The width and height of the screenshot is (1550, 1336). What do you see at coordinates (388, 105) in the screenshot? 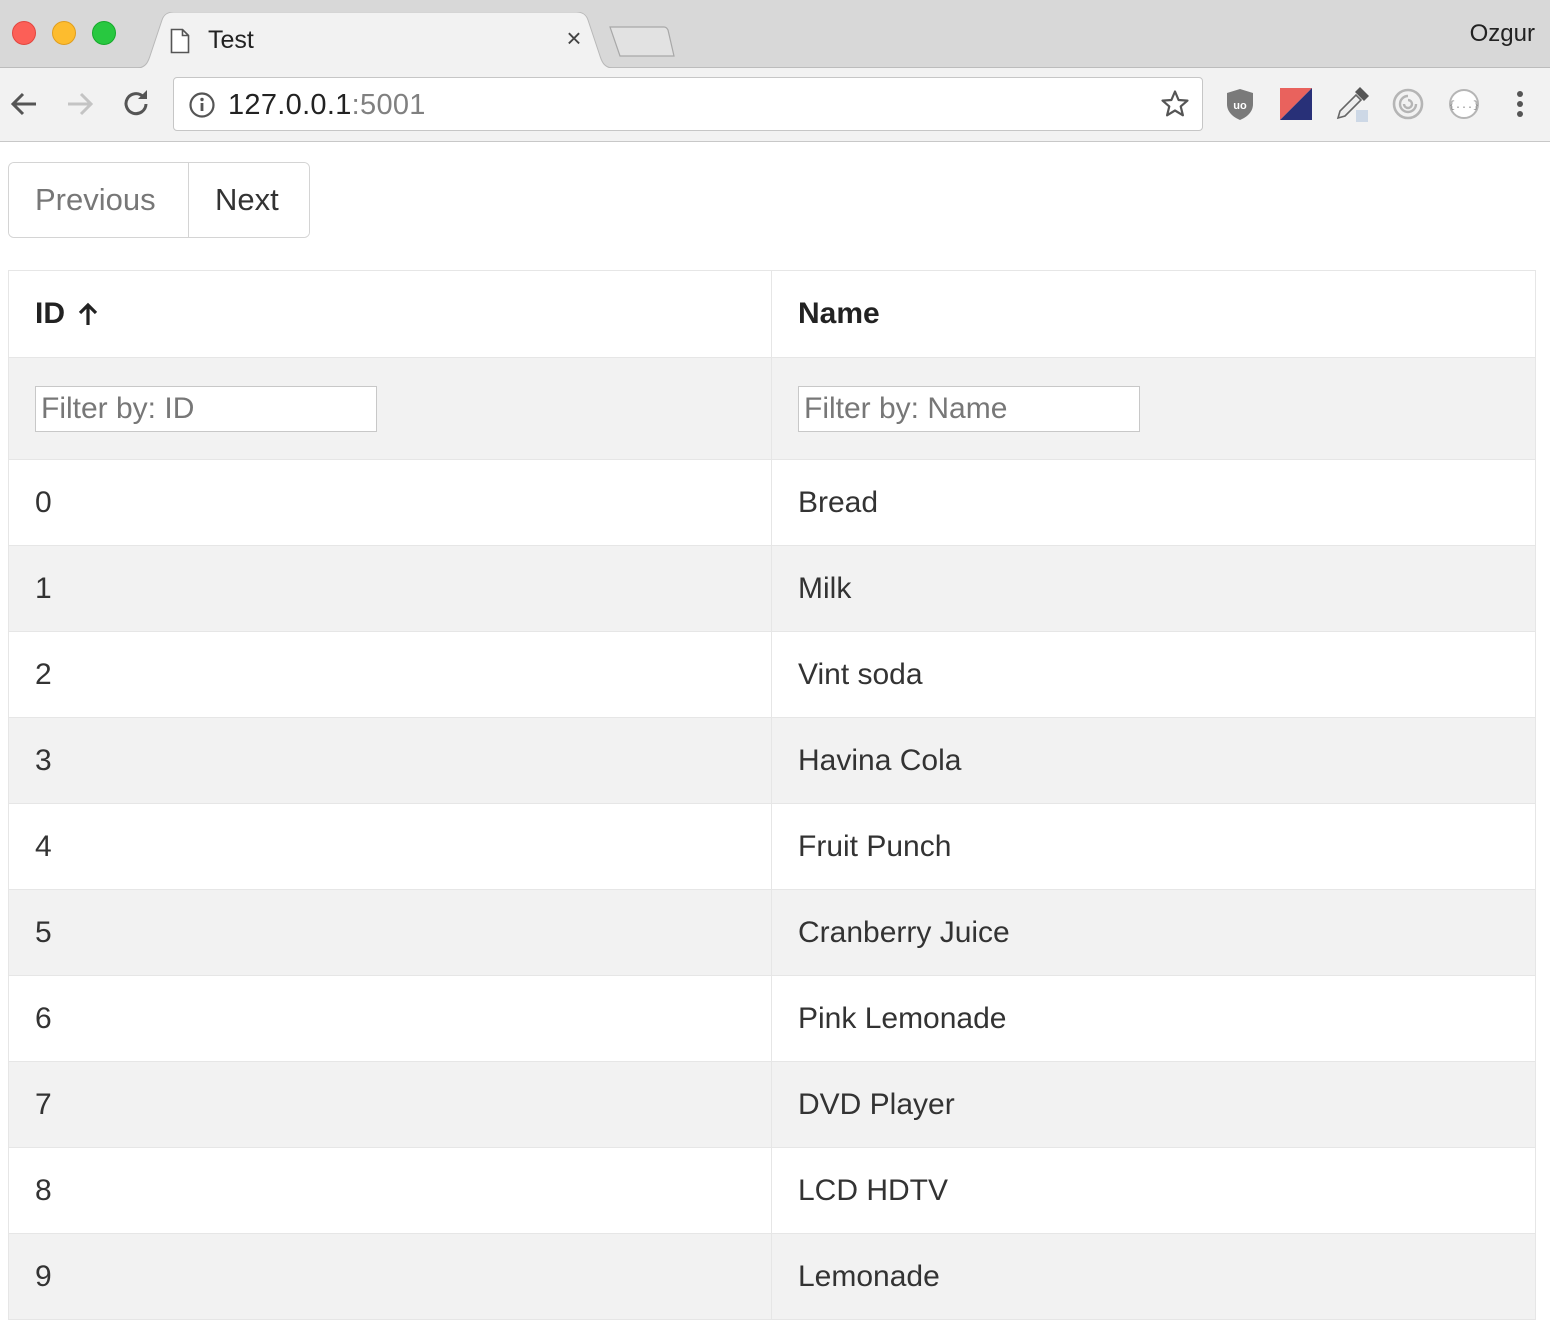
I see `url-port: :5001` at bounding box center [388, 105].